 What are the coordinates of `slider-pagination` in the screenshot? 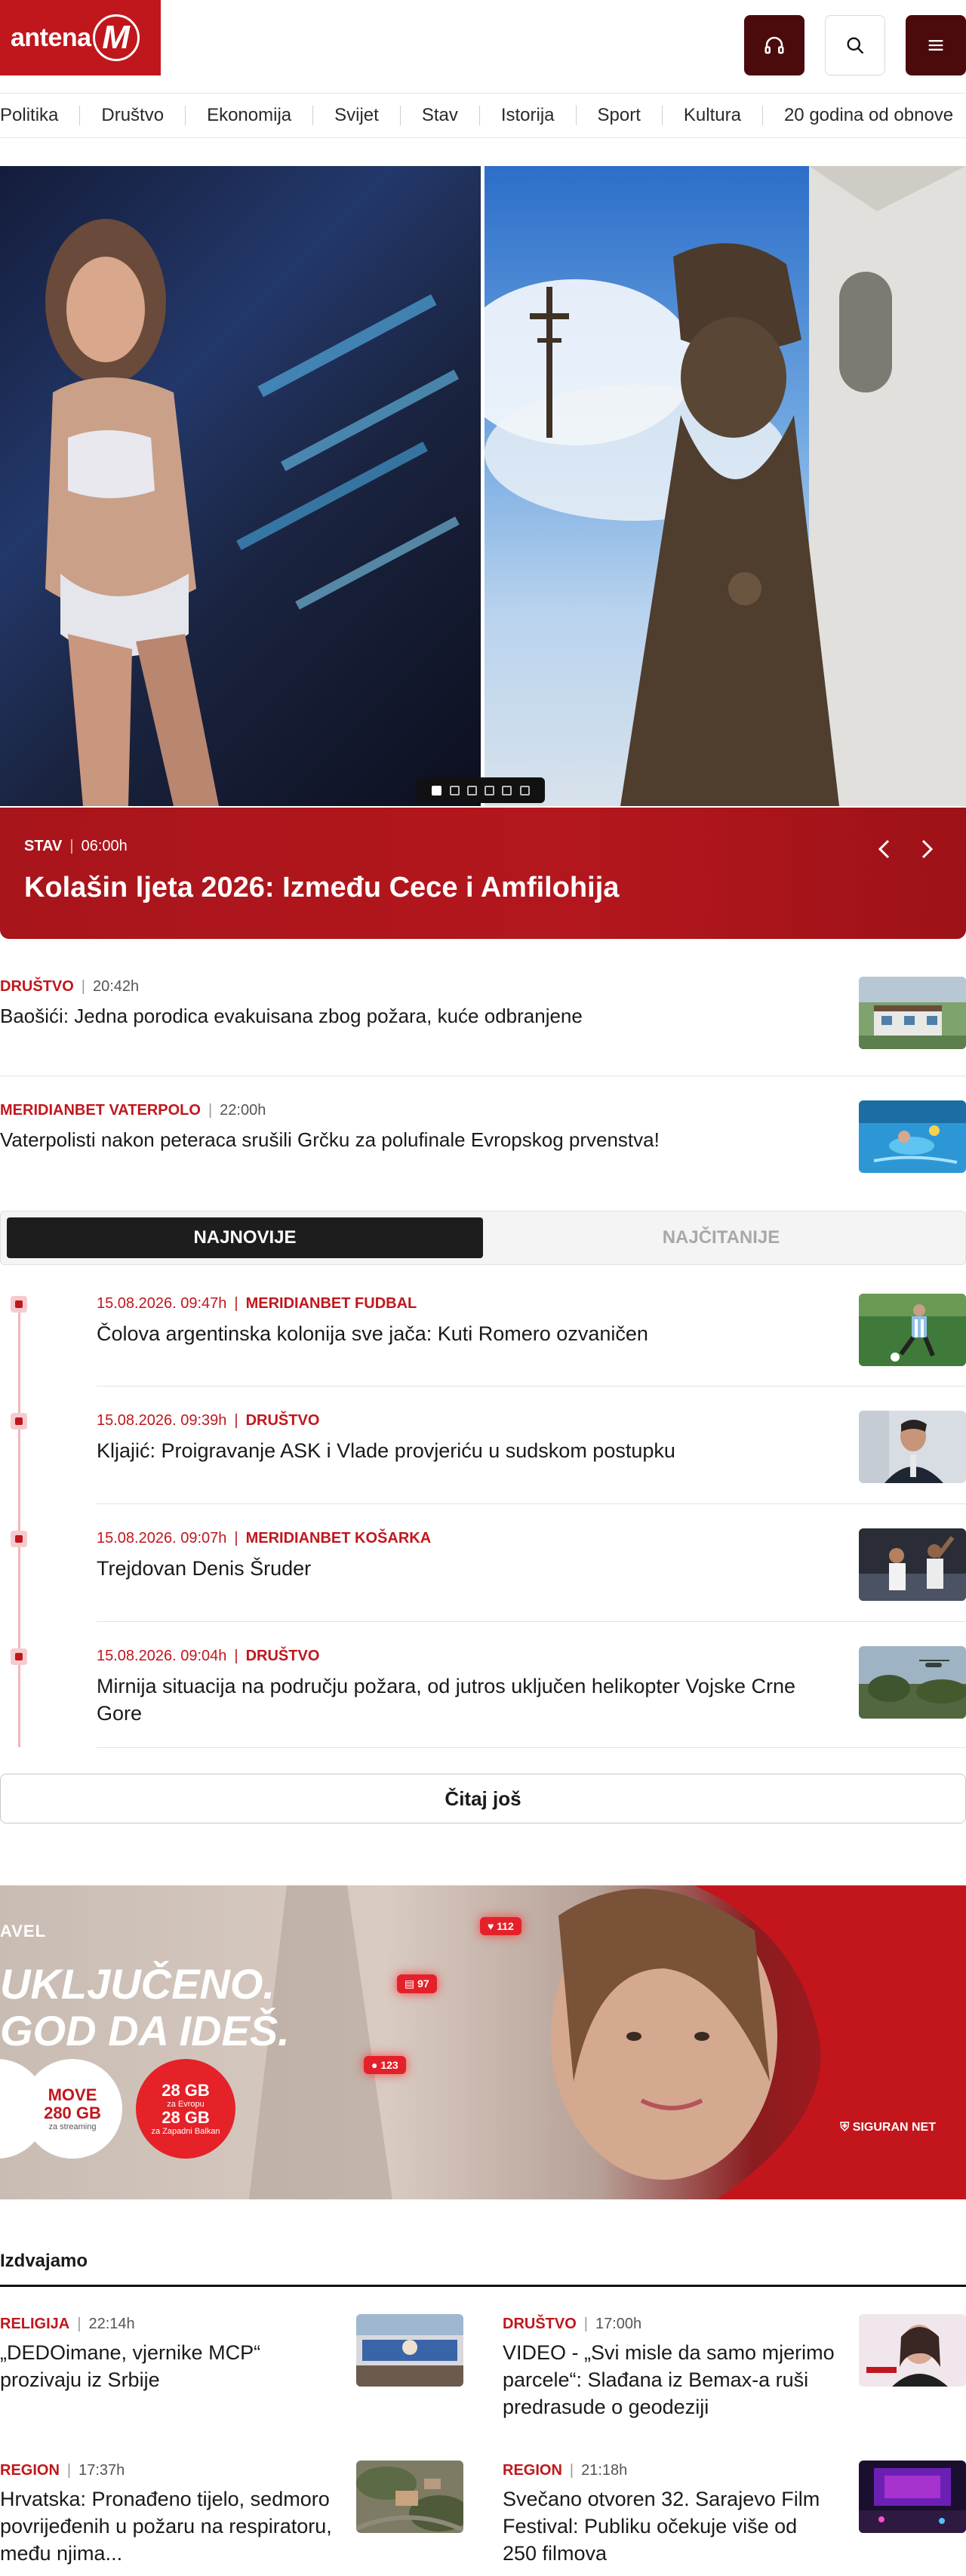 It's located at (481, 790).